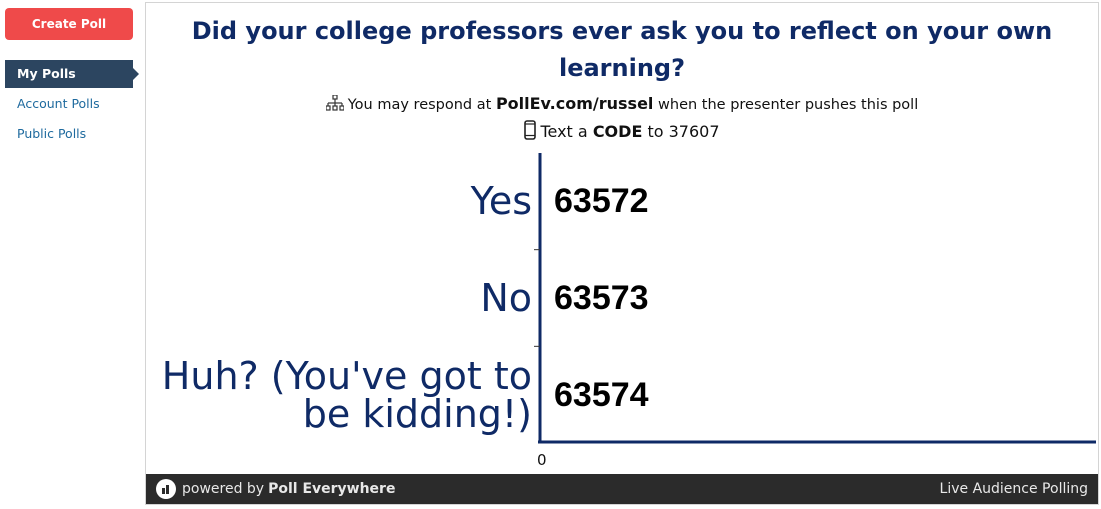  I want to click on response-code: 63573, so click(601, 298).